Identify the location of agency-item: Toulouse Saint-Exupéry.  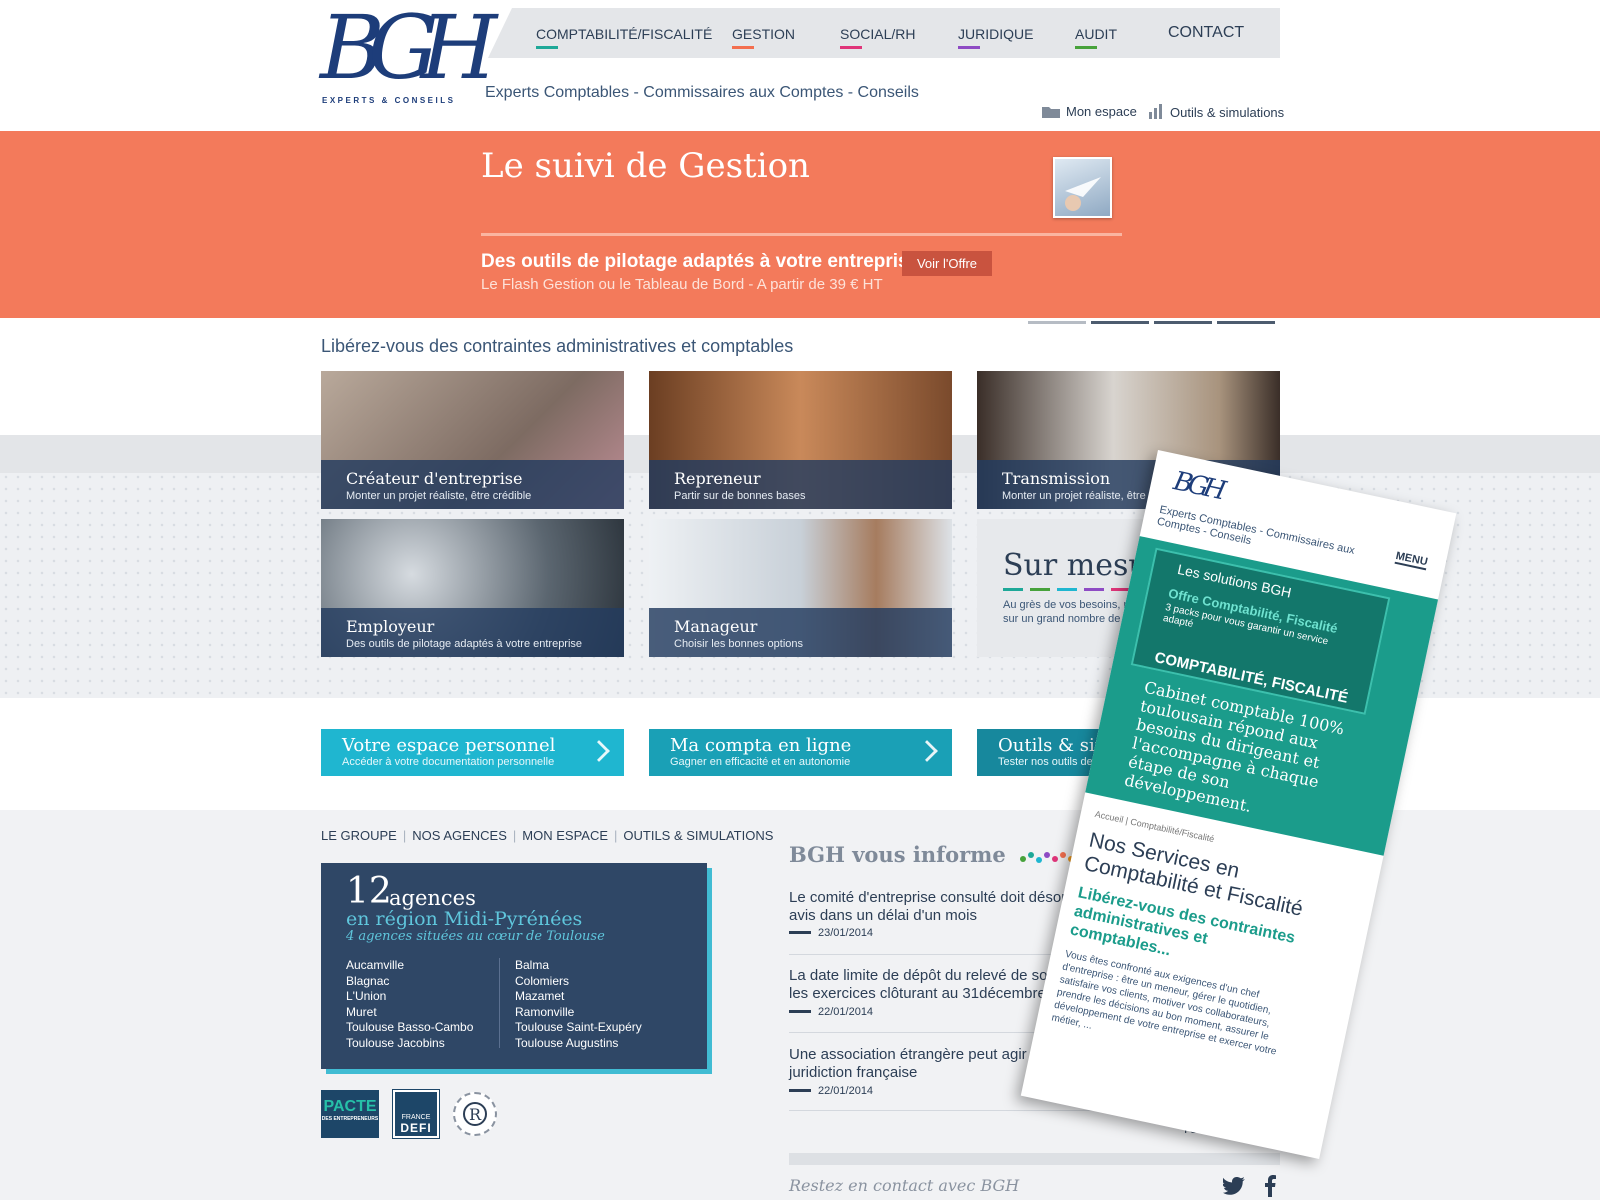
(578, 1028).